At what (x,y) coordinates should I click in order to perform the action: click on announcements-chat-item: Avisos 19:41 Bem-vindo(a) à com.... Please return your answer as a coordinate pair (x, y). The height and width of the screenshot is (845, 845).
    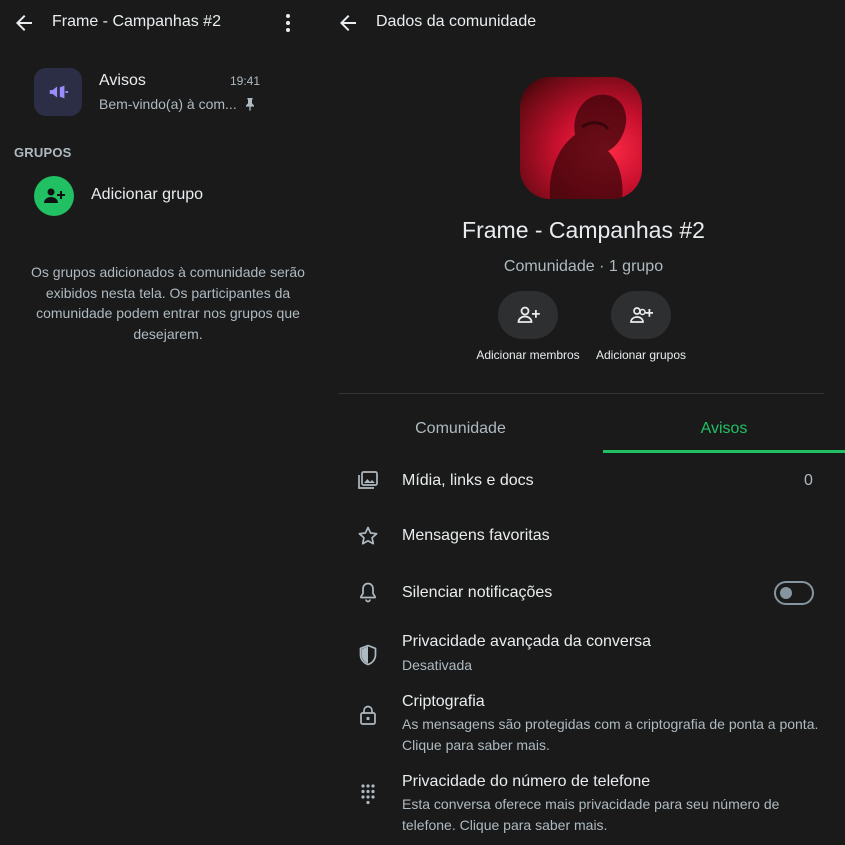
    Looking at the image, I should click on (161, 92).